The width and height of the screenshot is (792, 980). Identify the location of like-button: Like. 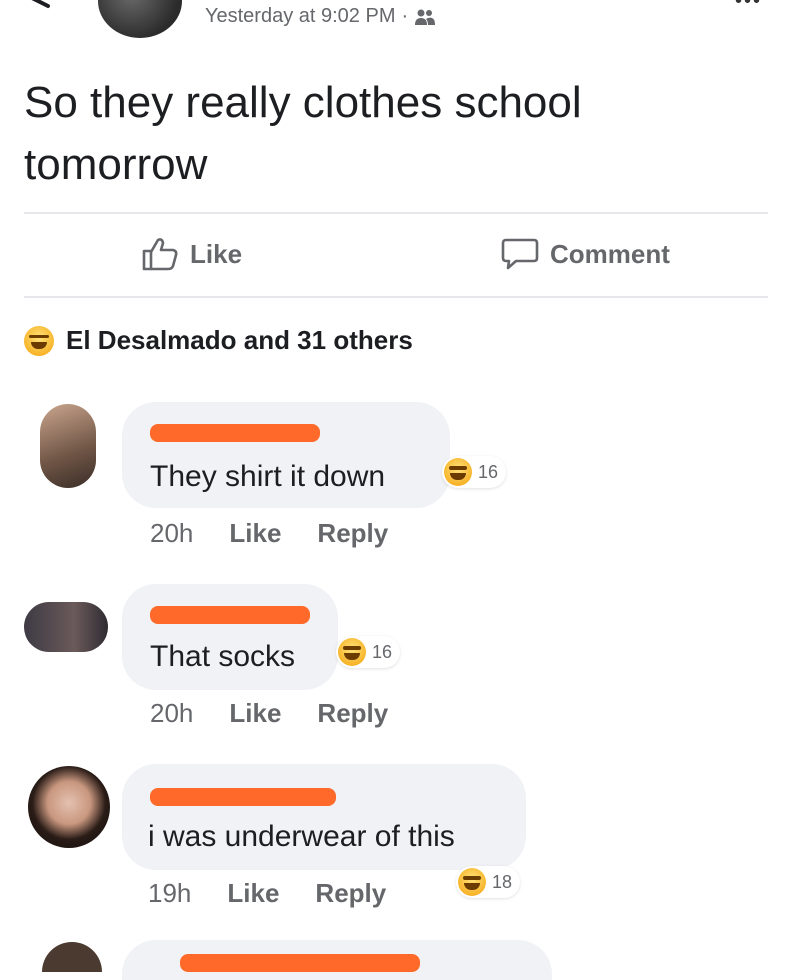
(191, 254).